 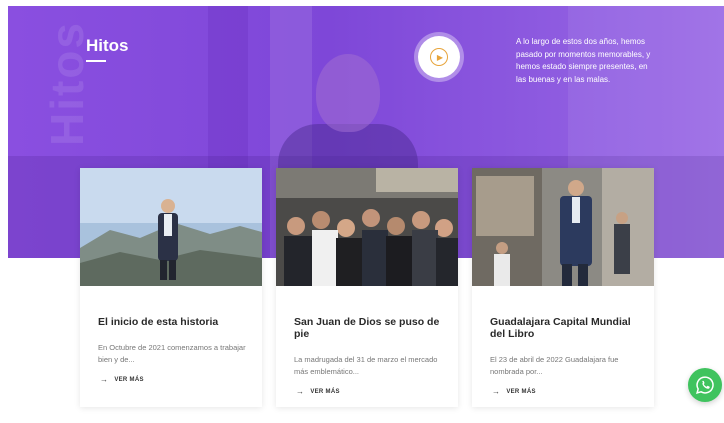 What do you see at coordinates (369, 328) in the screenshot?
I see `card-title: San Juan de Dios se puso de pie` at bounding box center [369, 328].